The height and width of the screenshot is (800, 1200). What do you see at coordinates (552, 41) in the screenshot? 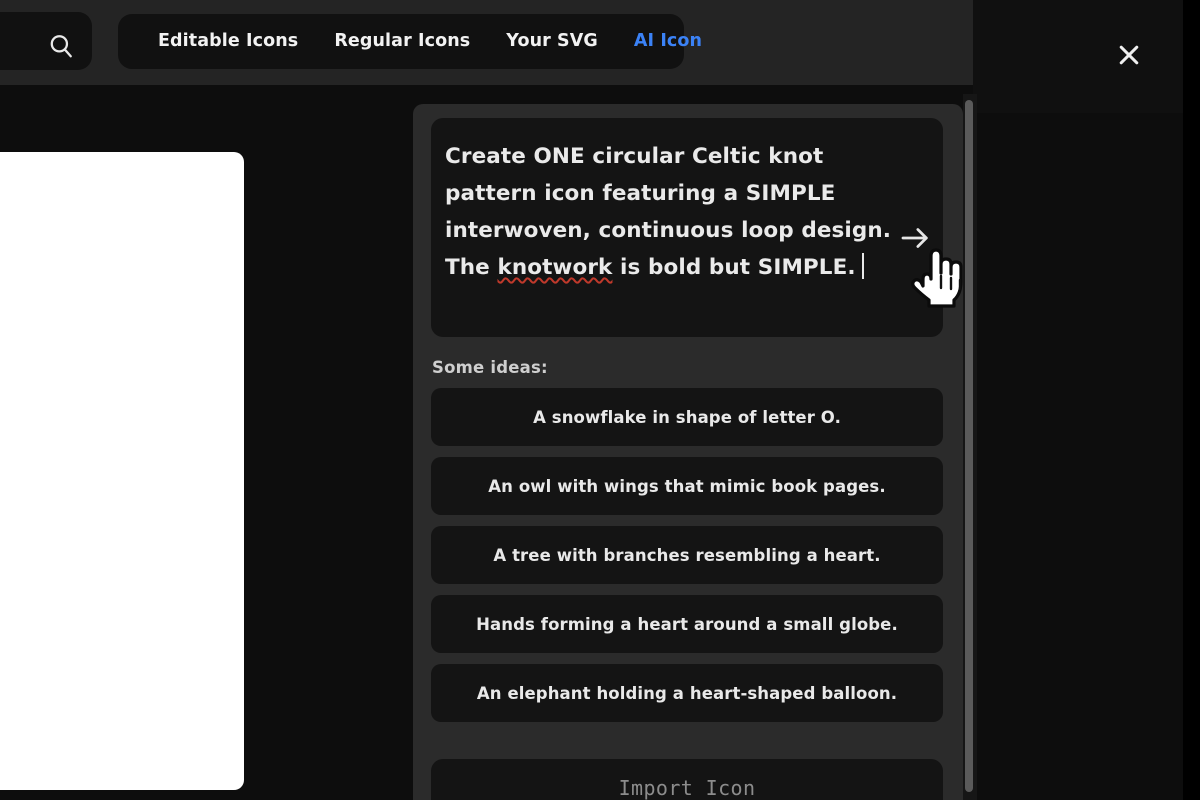
I see `tab-your-svg: Your SVG` at bounding box center [552, 41].